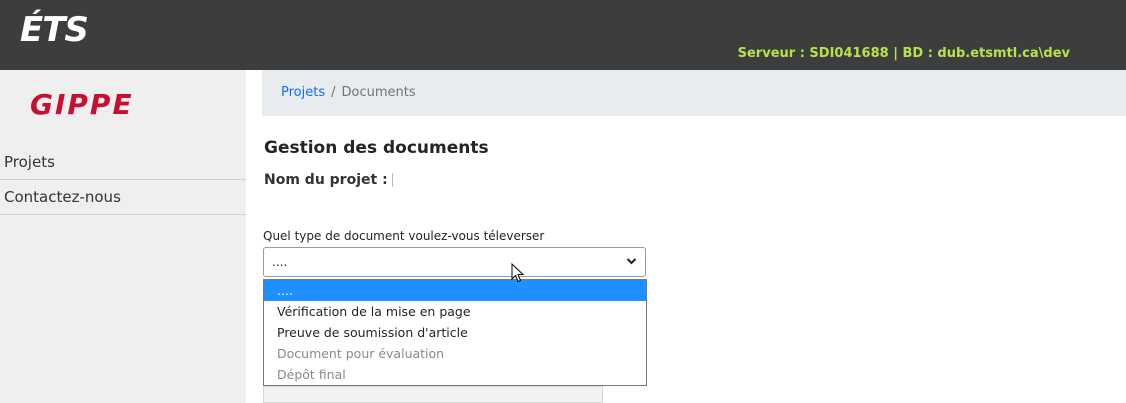 The height and width of the screenshot is (403, 1126). I want to click on chevron-down-svg, so click(631, 261).